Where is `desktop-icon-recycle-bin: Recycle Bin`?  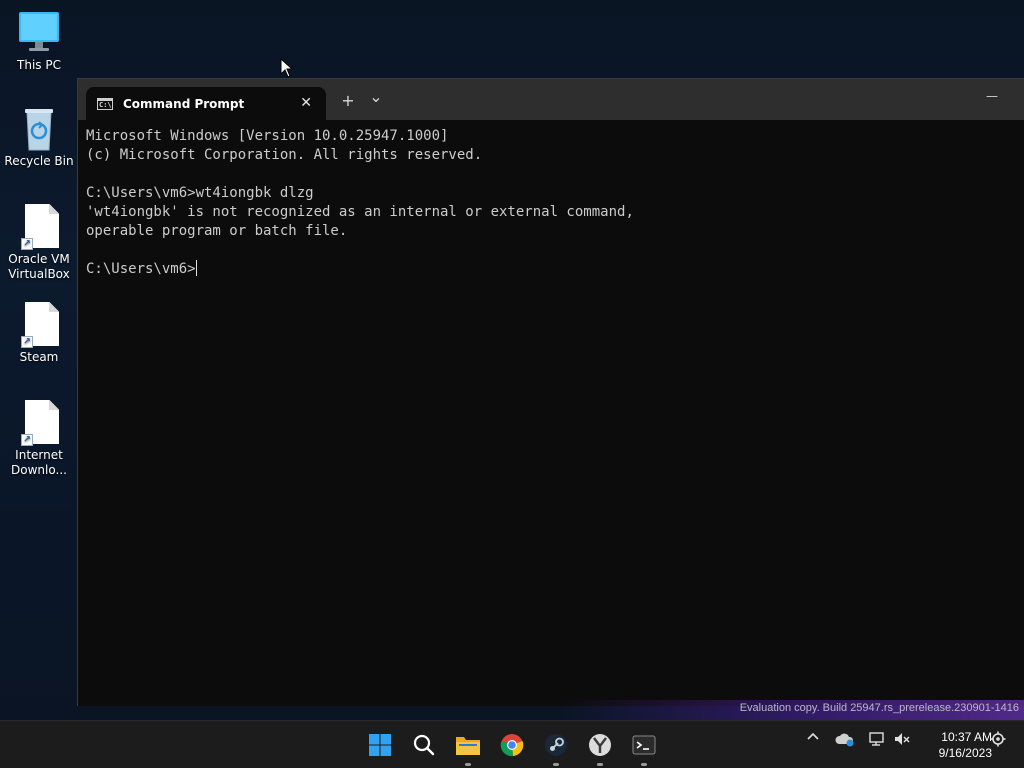 desktop-icon-recycle-bin: Recycle Bin is located at coordinates (39, 137).